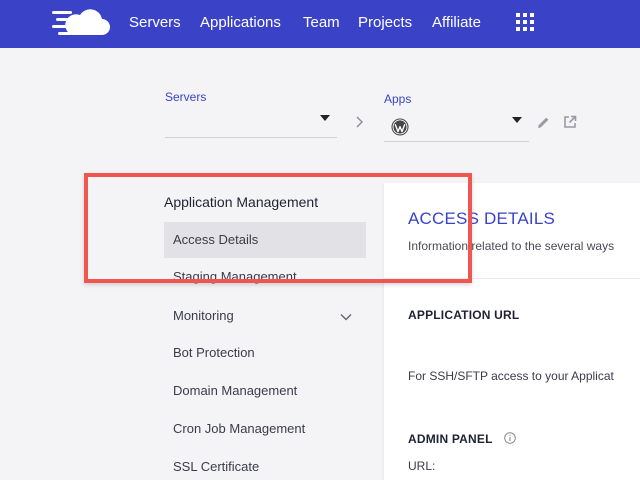 This screenshot has height=480, width=640. What do you see at coordinates (240, 23) in the screenshot?
I see `nav-applications-link: Applications` at bounding box center [240, 23].